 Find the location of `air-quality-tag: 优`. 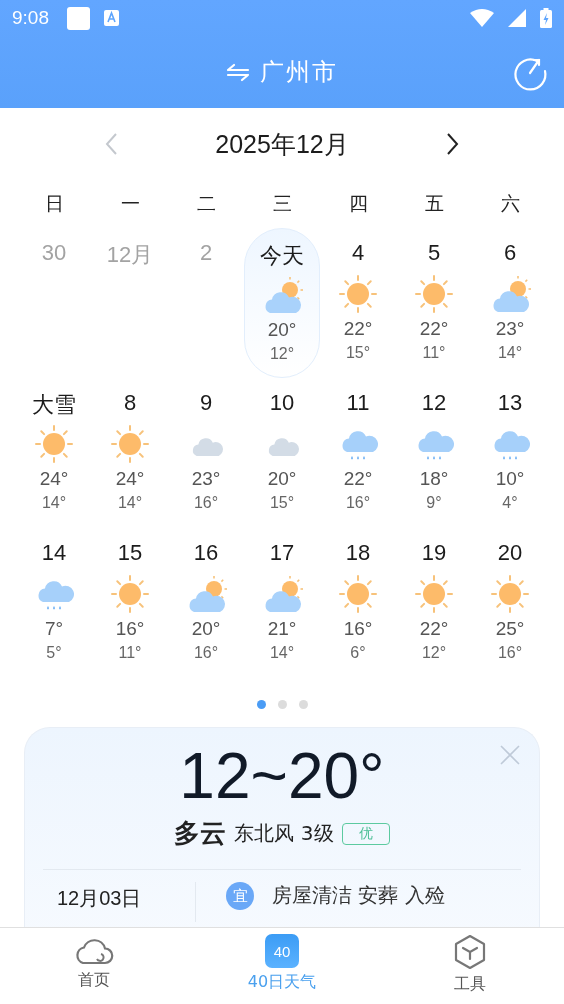

air-quality-tag: 优 is located at coordinates (365, 833).